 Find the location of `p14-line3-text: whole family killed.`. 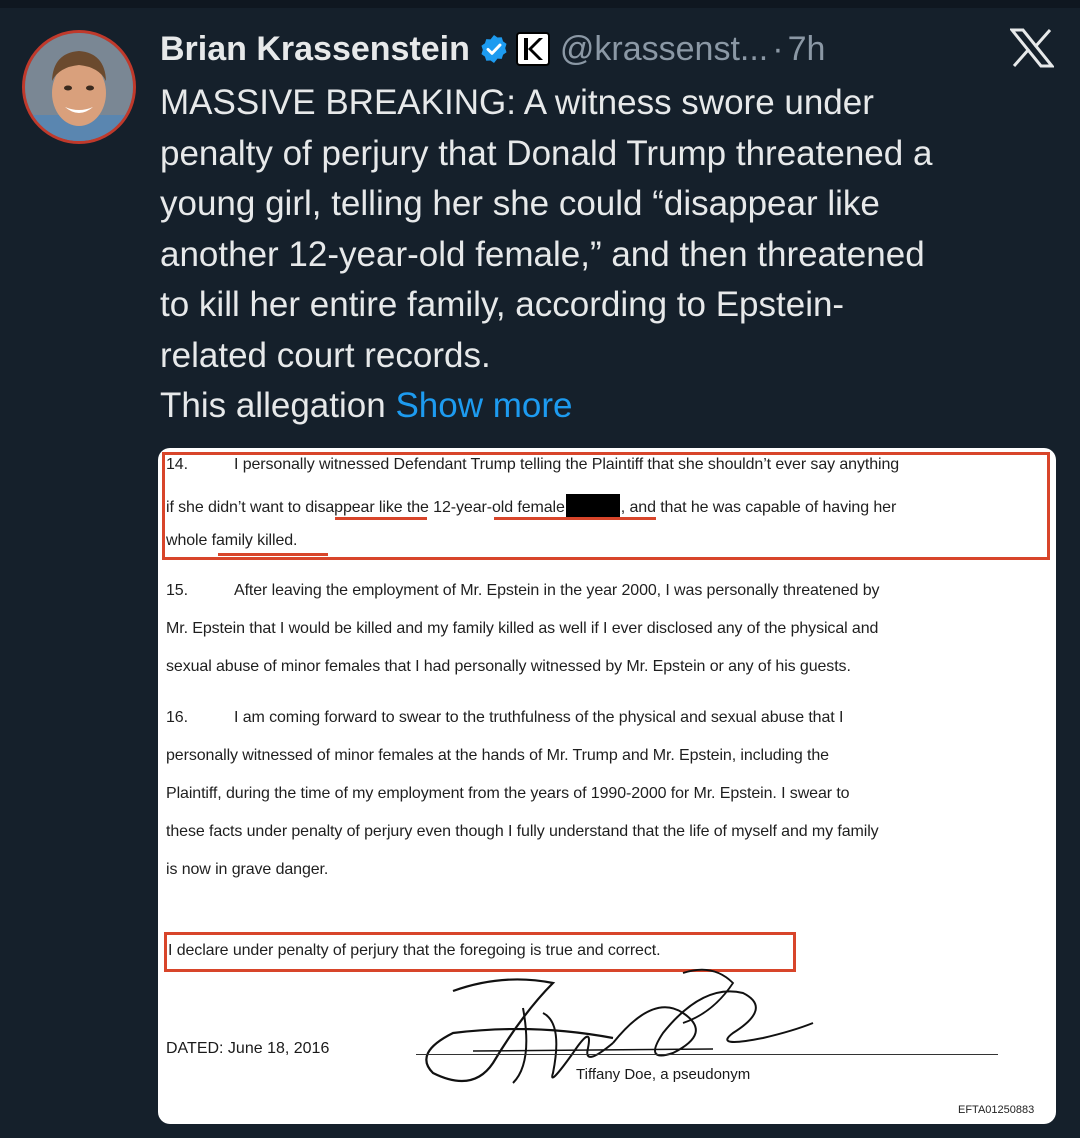

p14-line3-text: whole family killed. is located at coordinates (232, 540).